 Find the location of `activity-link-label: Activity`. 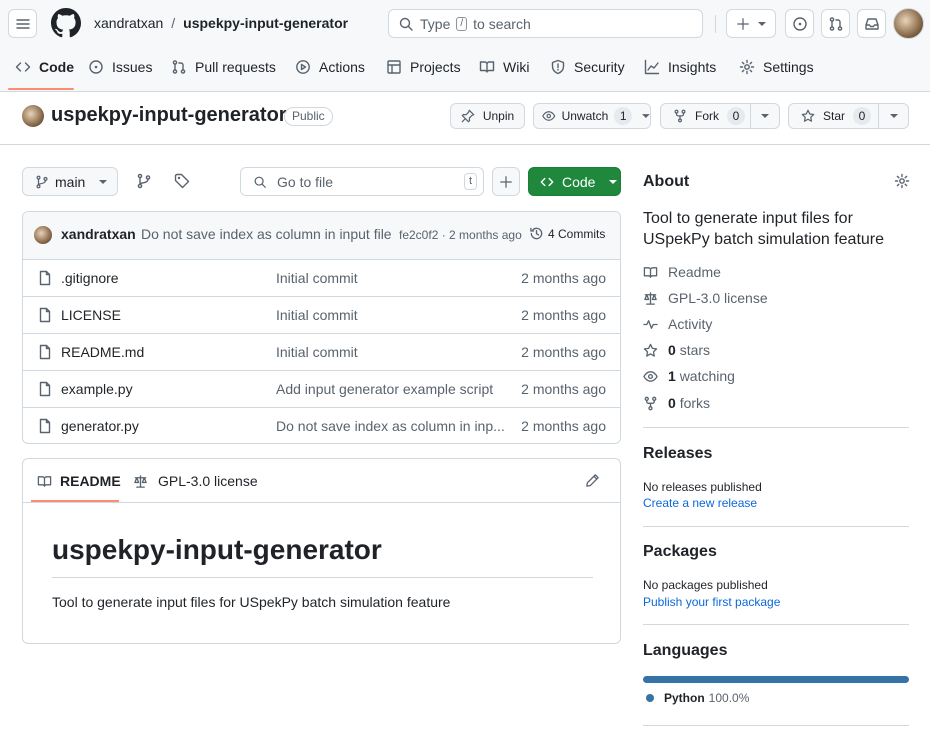

activity-link-label: Activity is located at coordinates (690, 324).